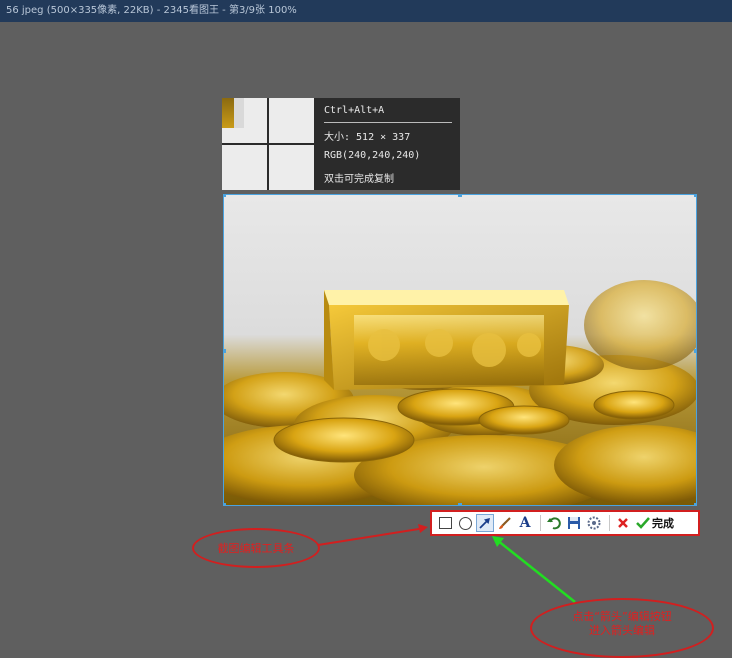 This screenshot has height=658, width=732. I want to click on annotation-overlay, so click(446, 563).